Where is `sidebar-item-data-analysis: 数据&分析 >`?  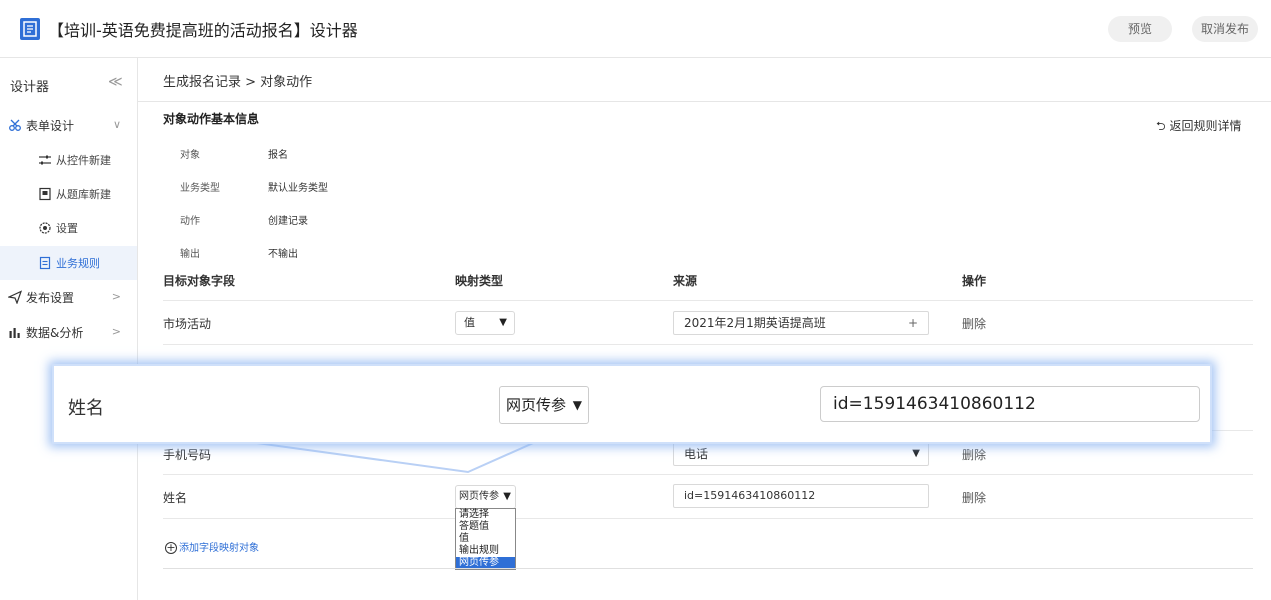 sidebar-item-data-analysis: 数据&分析 > is located at coordinates (68, 332).